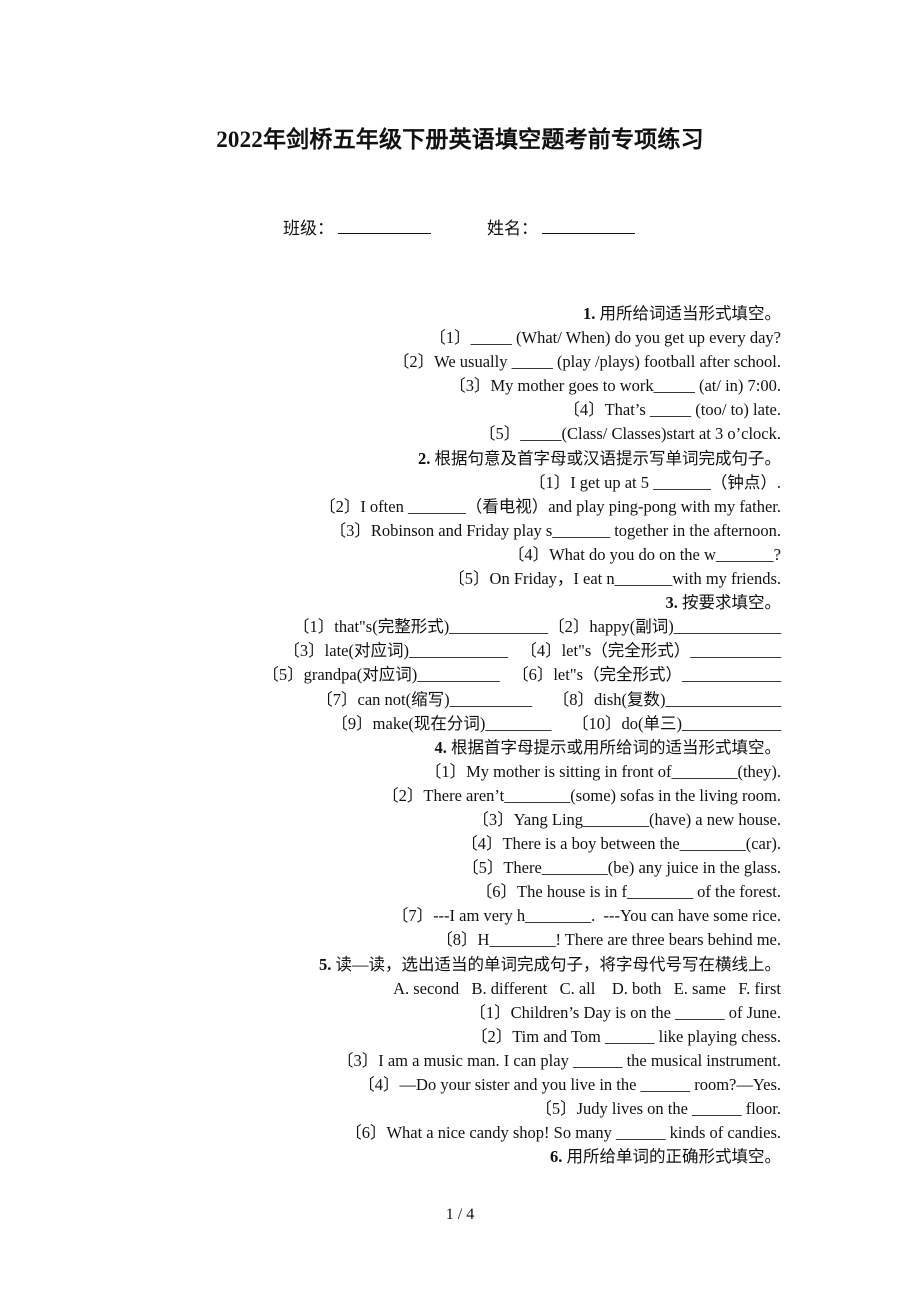  Describe the element at coordinates (512, 228) in the screenshot. I see `name-label: 姓名：` at that location.